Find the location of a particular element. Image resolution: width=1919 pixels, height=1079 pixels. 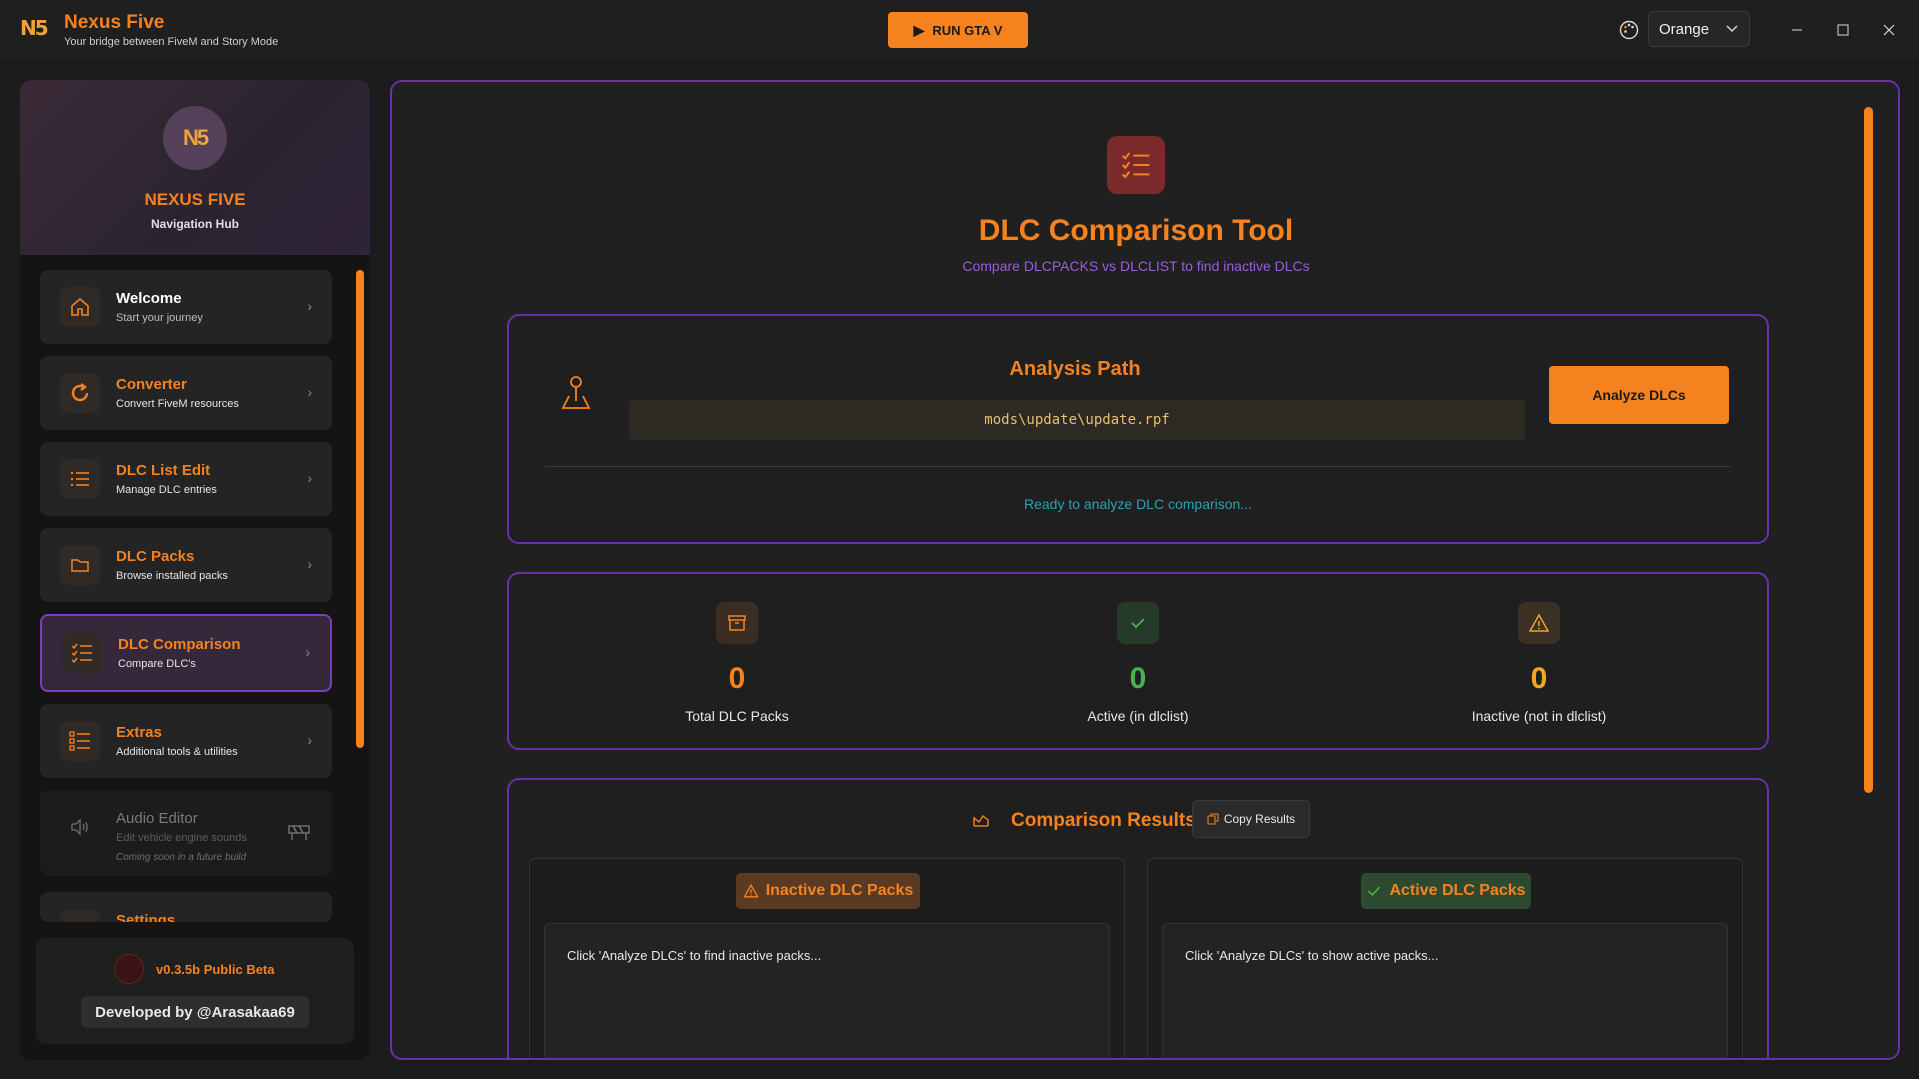

run-gta-label: RUN GTA V is located at coordinates (967, 30).